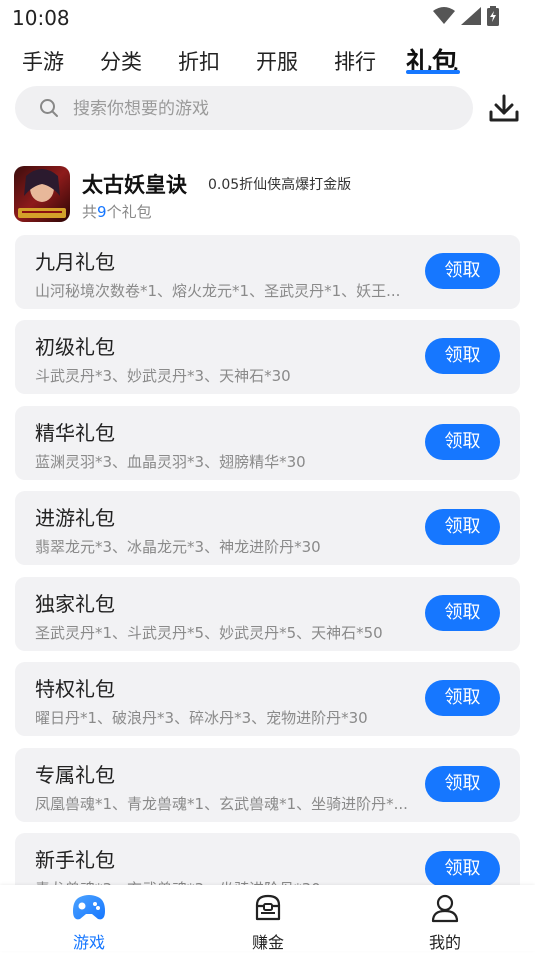 This screenshot has width=535, height=953. What do you see at coordinates (49, 108) in the screenshot?
I see `search-icon` at bounding box center [49, 108].